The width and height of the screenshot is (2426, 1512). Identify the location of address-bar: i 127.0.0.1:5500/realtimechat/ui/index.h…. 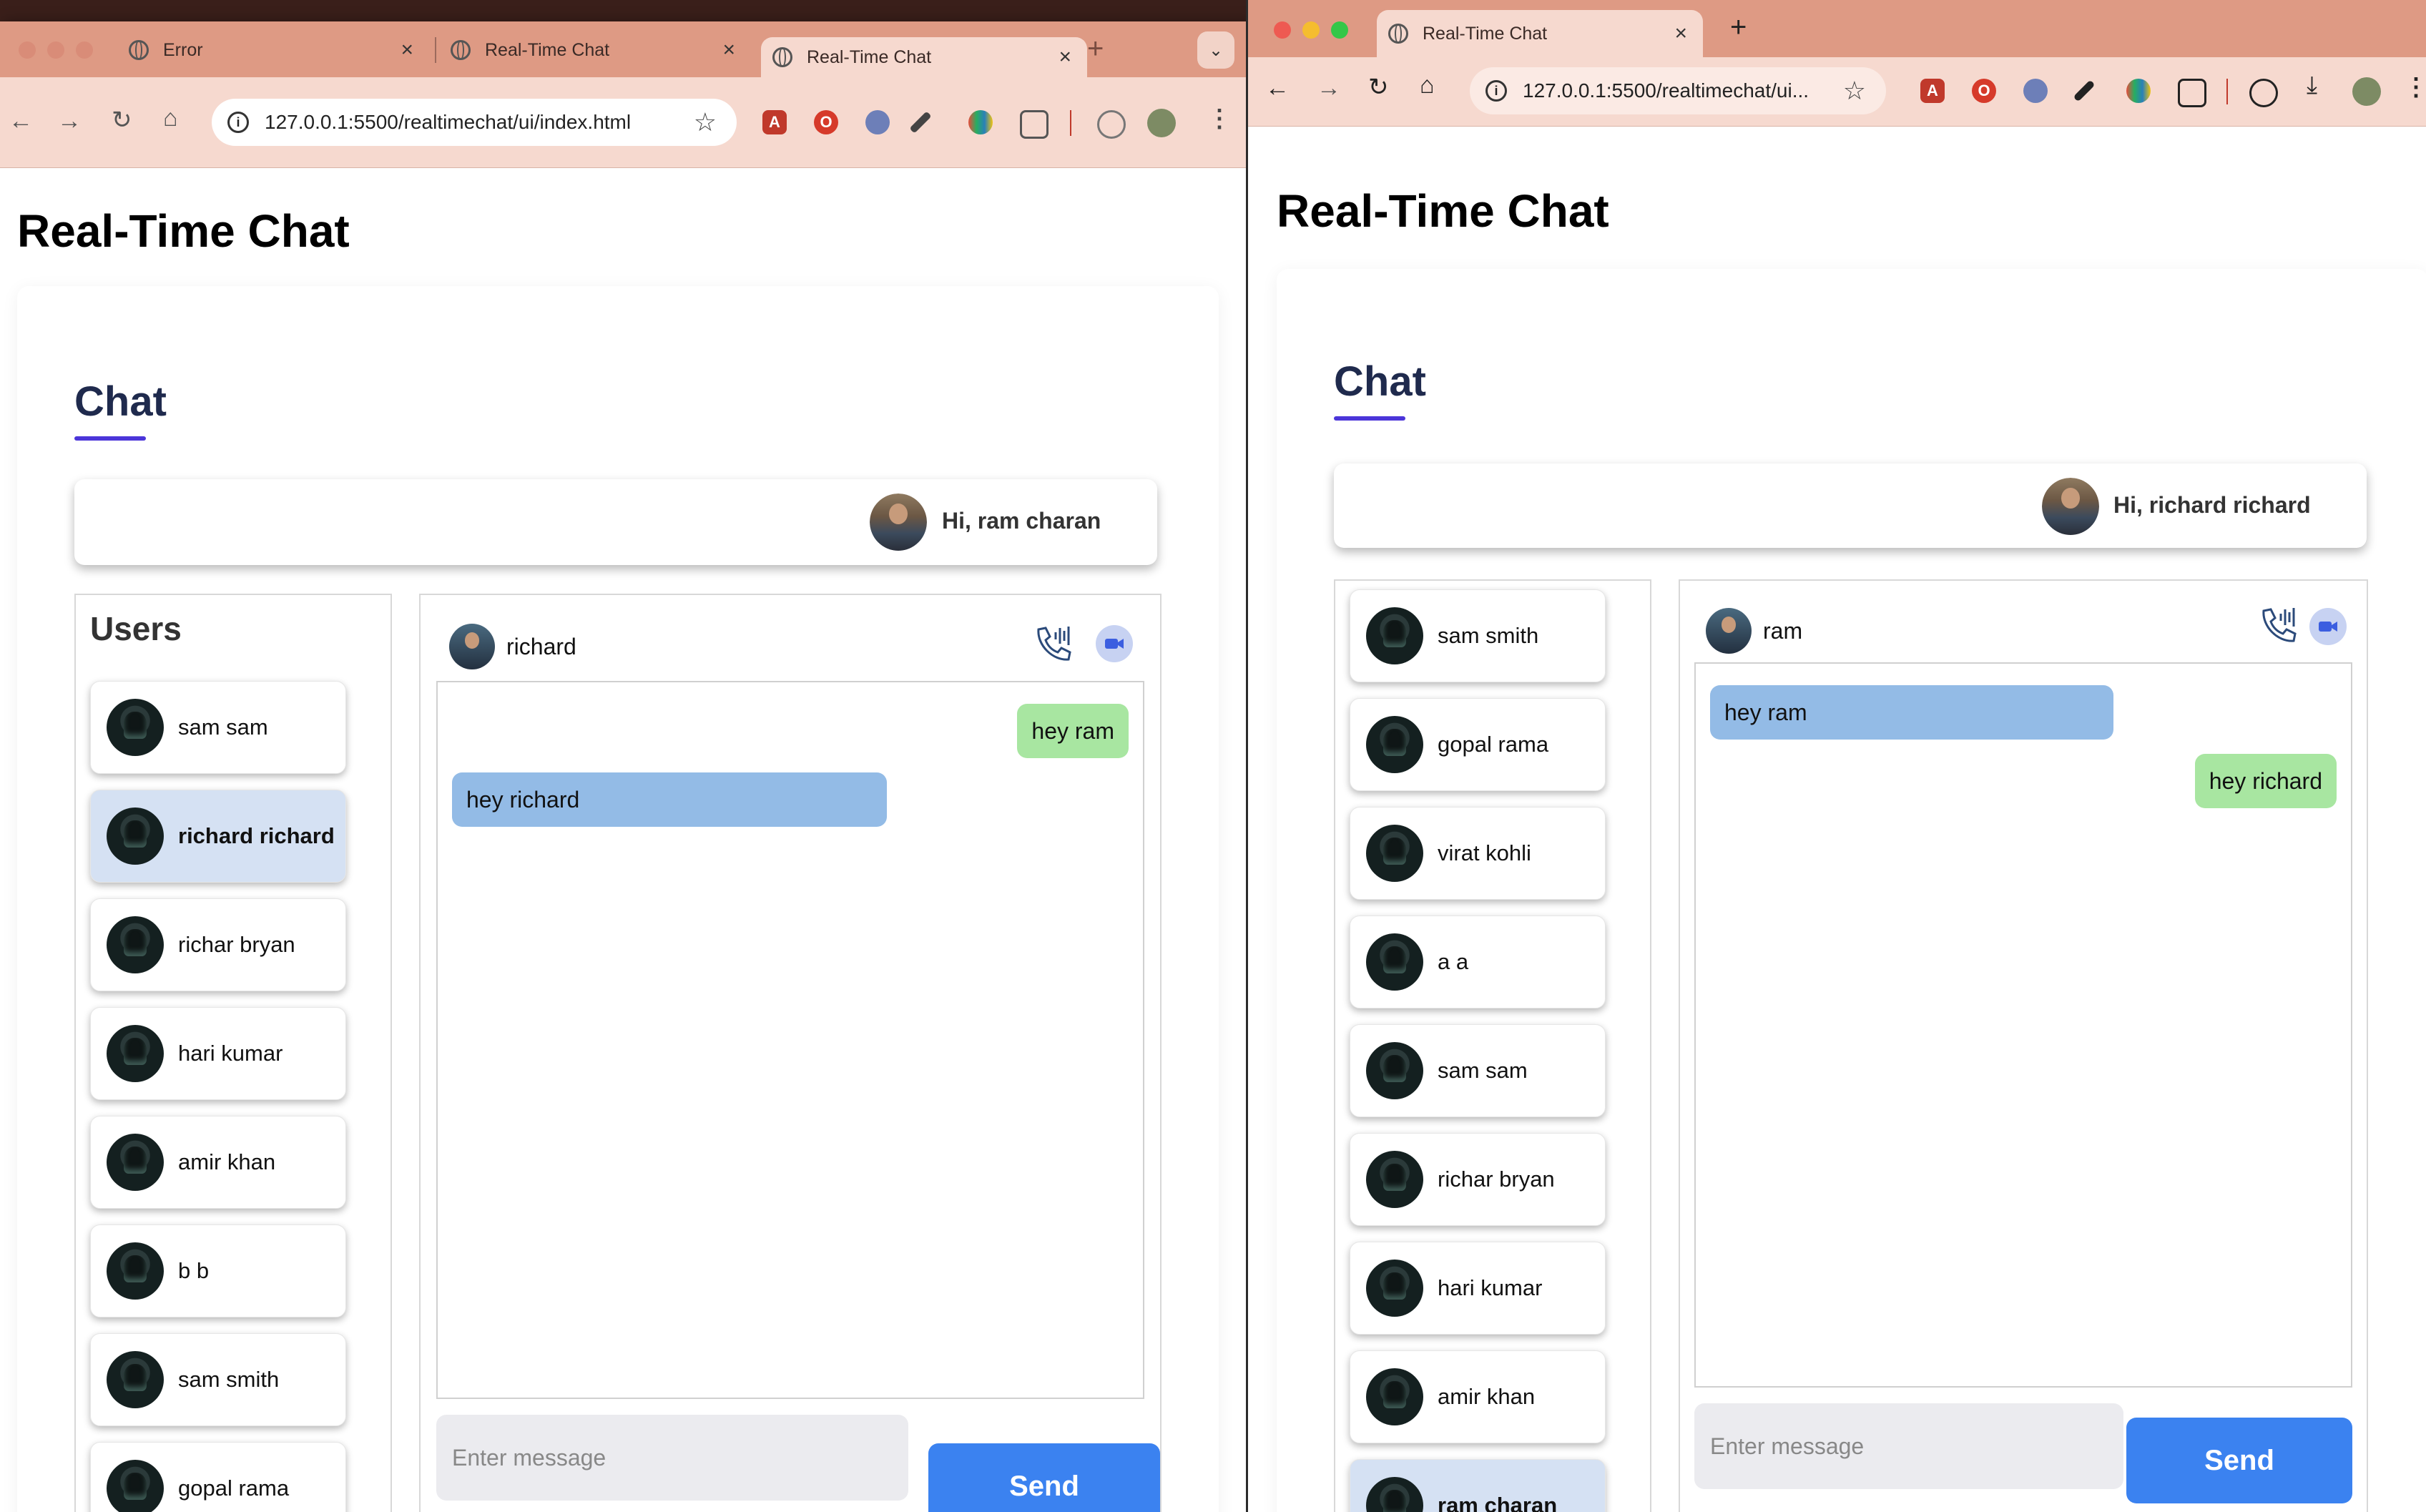
(474, 122).